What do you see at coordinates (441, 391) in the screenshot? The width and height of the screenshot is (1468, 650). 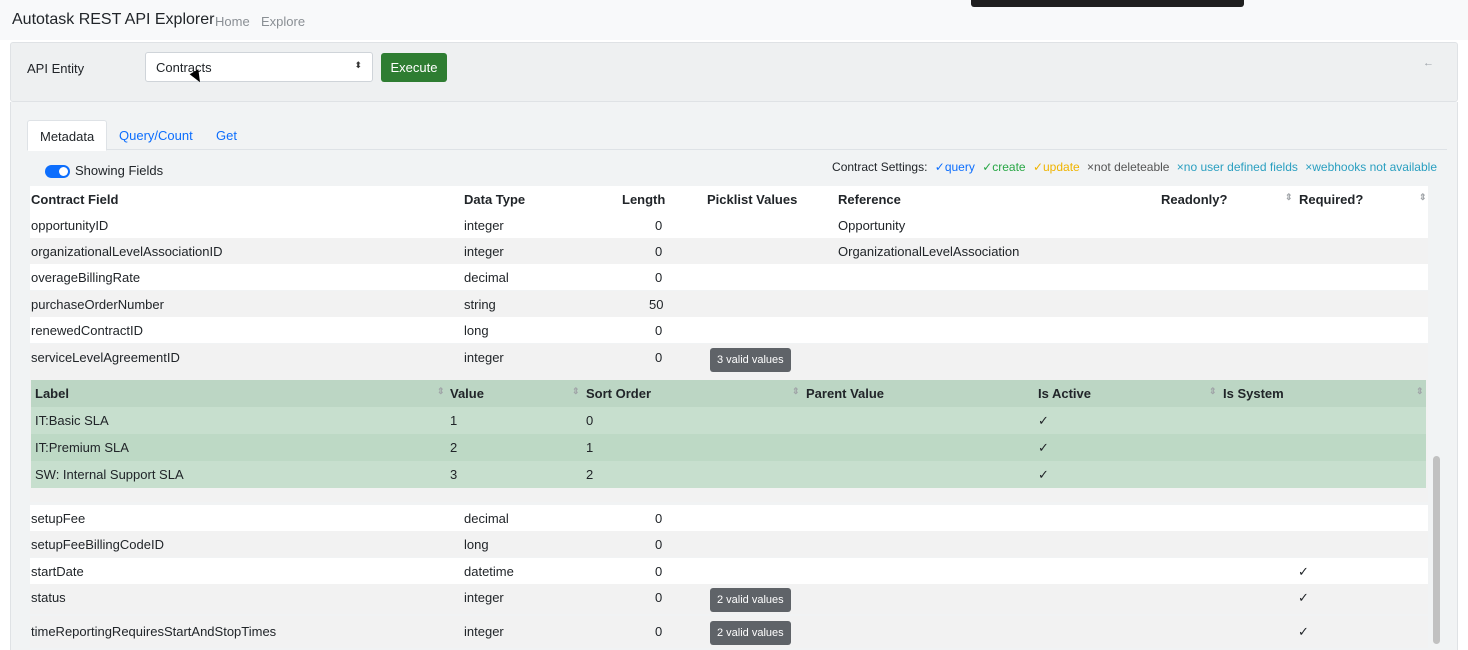 I see `sort-label-icon: ⇕` at bounding box center [441, 391].